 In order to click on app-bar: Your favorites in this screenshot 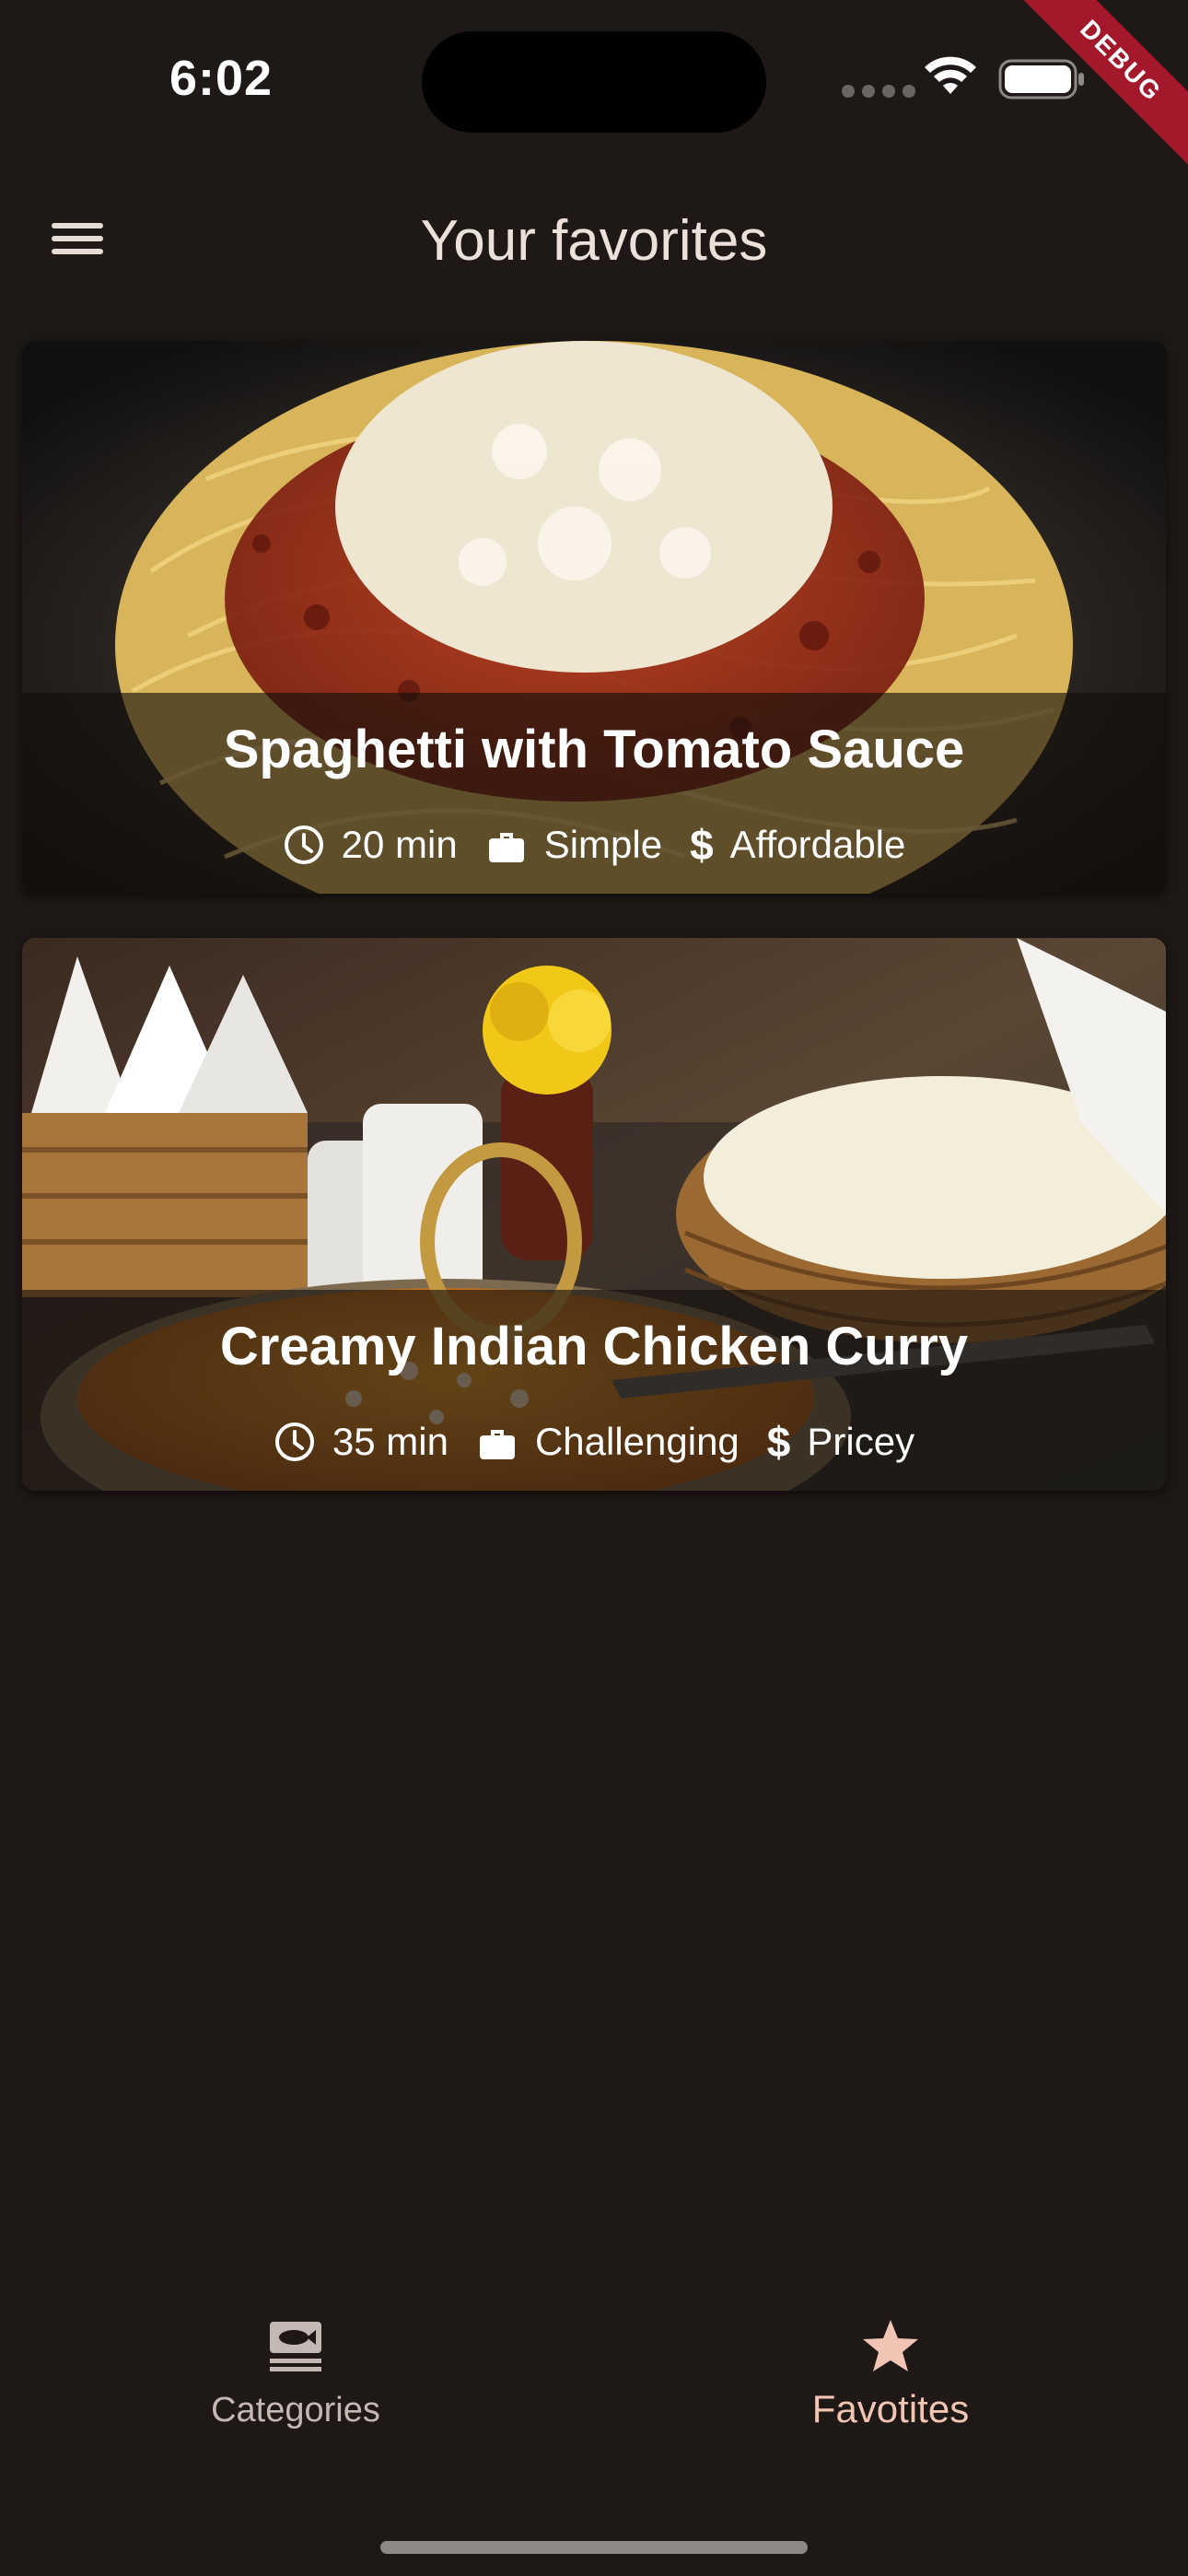, I will do `click(594, 244)`.